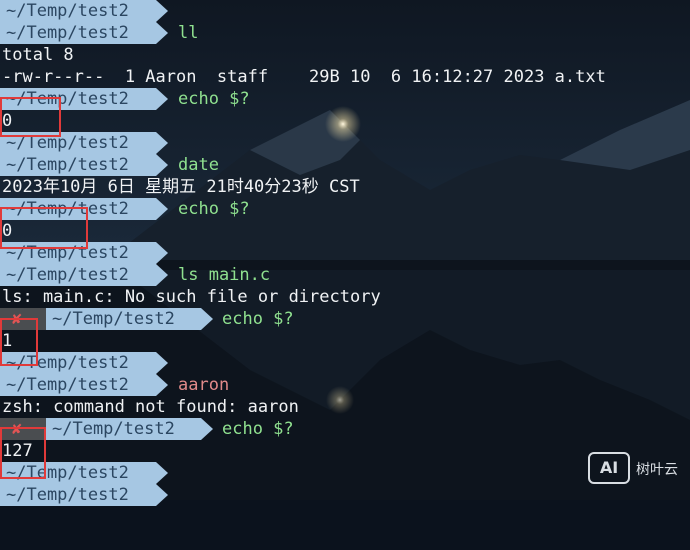 This screenshot has width=690, height=550. I want to click on terminal-line-9: 2023年10月 6日 星期五 21时40分23秒 CST, so click(345, 187).